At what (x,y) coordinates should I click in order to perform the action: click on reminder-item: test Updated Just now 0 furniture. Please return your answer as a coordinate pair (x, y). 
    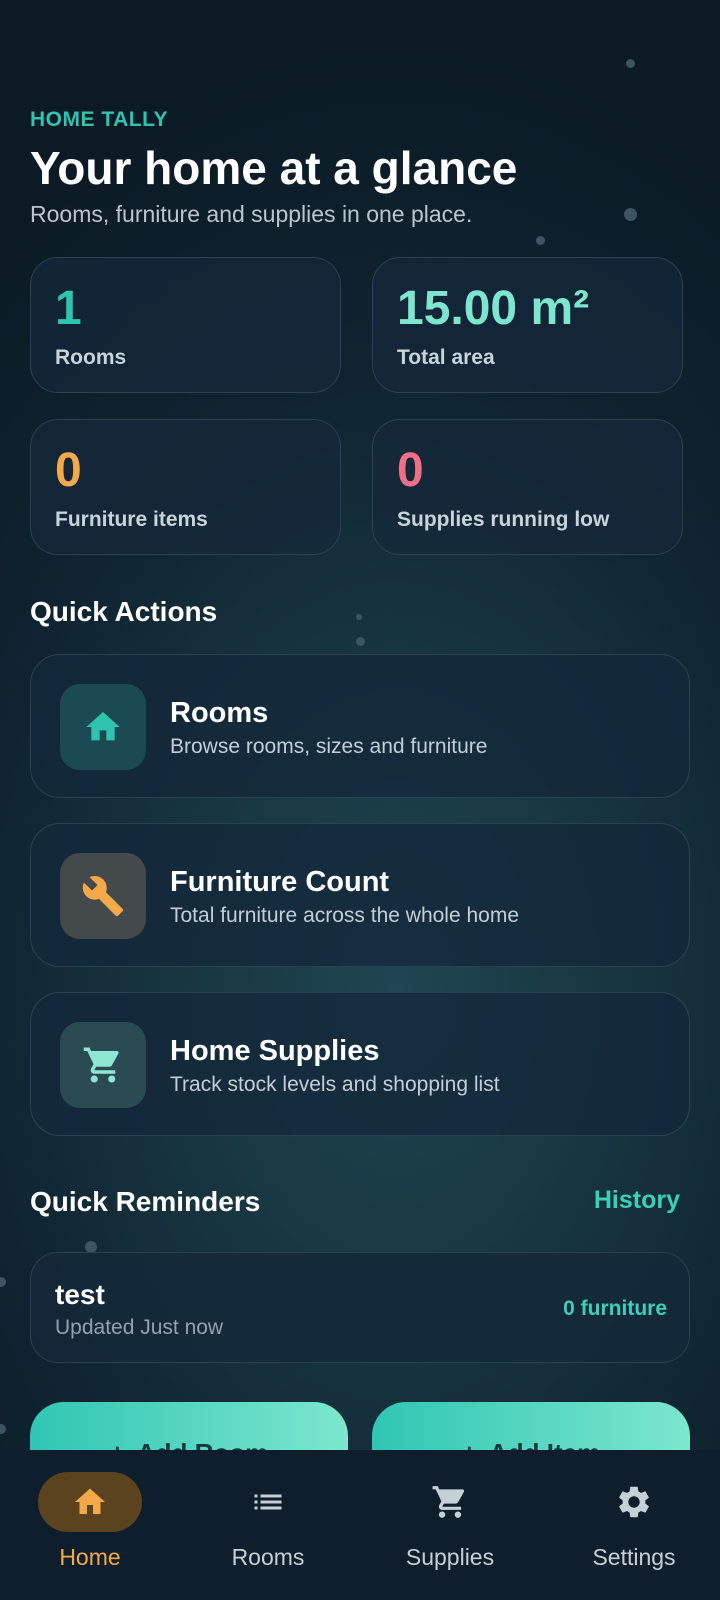
    Looking at the image, I should click on (360, 1307).